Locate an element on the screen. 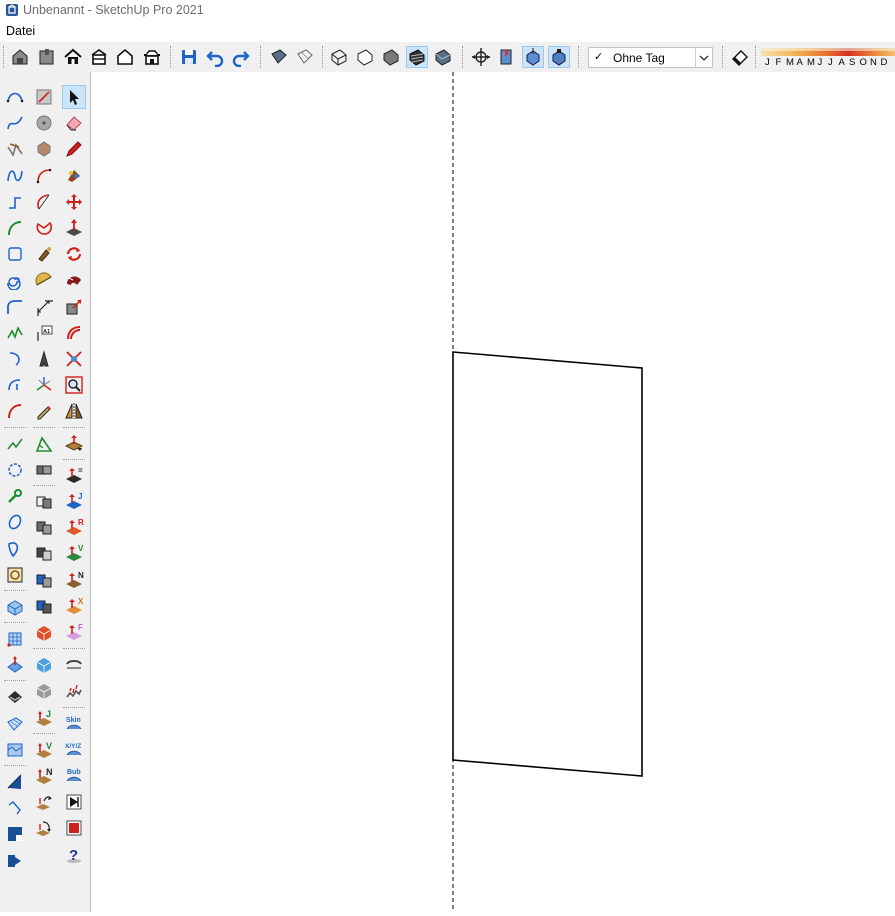  tag-select: ✓ Ohne Tag is located at coordinates (650, 57).